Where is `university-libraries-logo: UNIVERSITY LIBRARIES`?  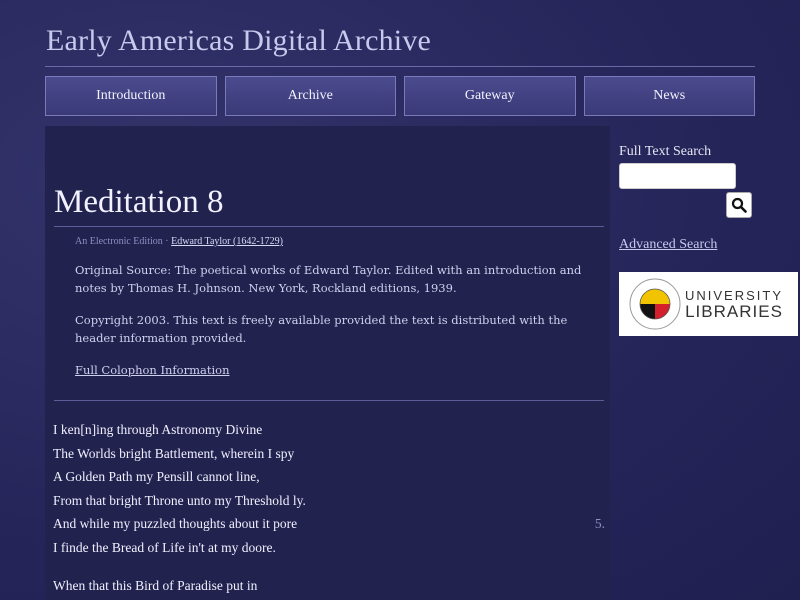
university-libraries-logo: UNIVERSITY LIBRARIES is located at coordinates (708, 304).